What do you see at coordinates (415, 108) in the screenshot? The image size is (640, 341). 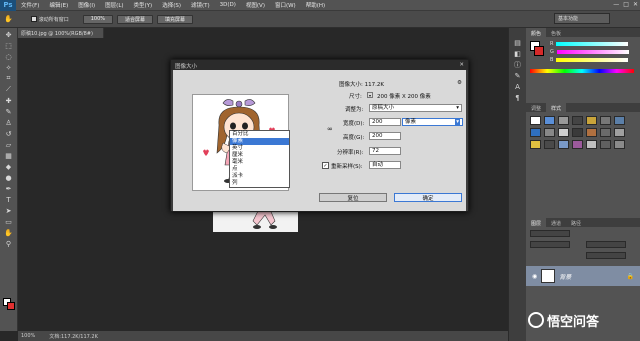 I see `fit-to-select: 原稿大小 ▾` at bounding box center [415, 108].